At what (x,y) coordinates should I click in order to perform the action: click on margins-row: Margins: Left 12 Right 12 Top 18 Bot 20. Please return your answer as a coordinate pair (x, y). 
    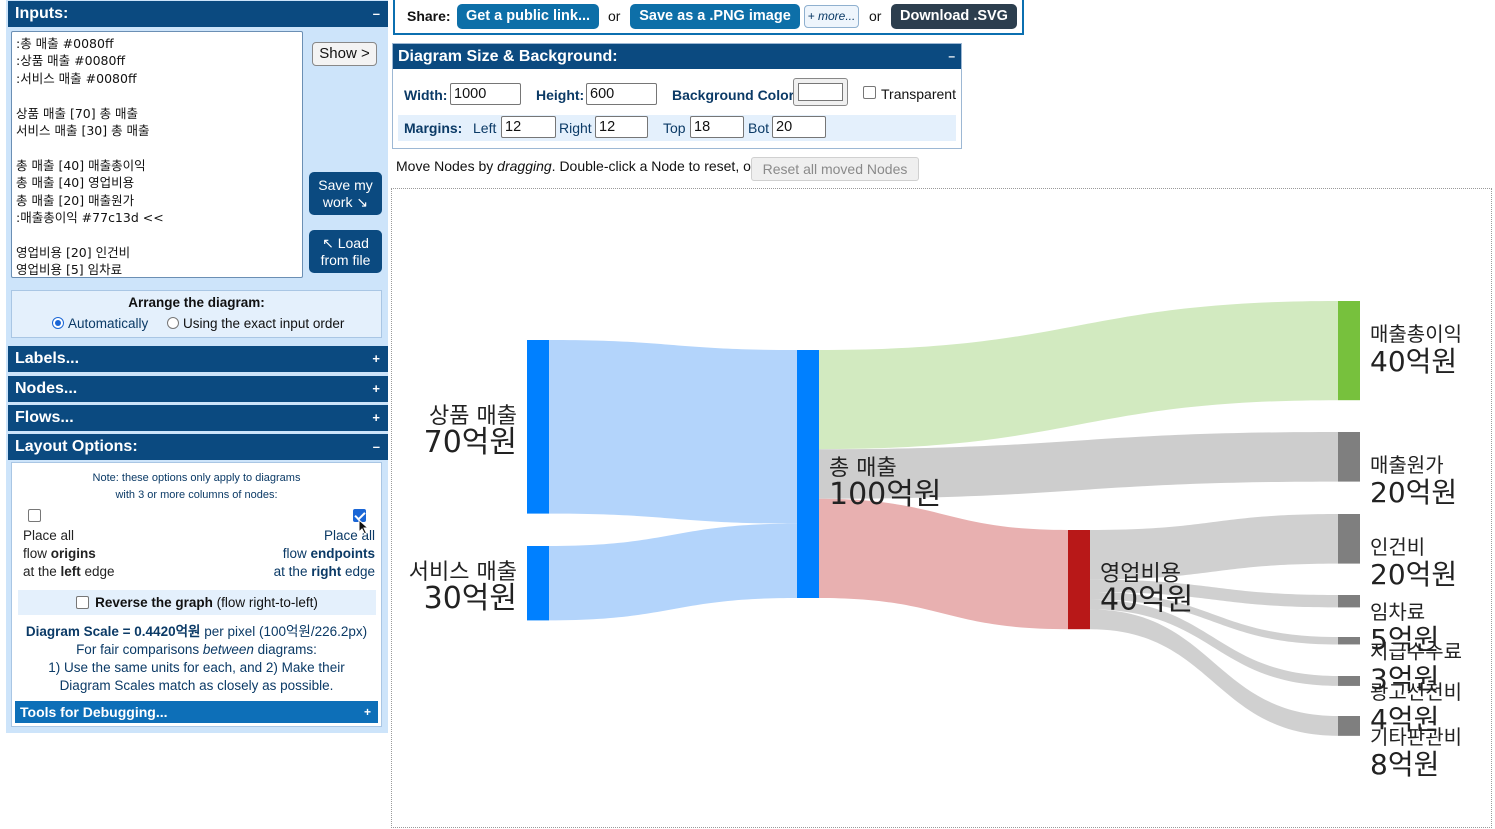
    Looking at the image, I should click on (677, 128).